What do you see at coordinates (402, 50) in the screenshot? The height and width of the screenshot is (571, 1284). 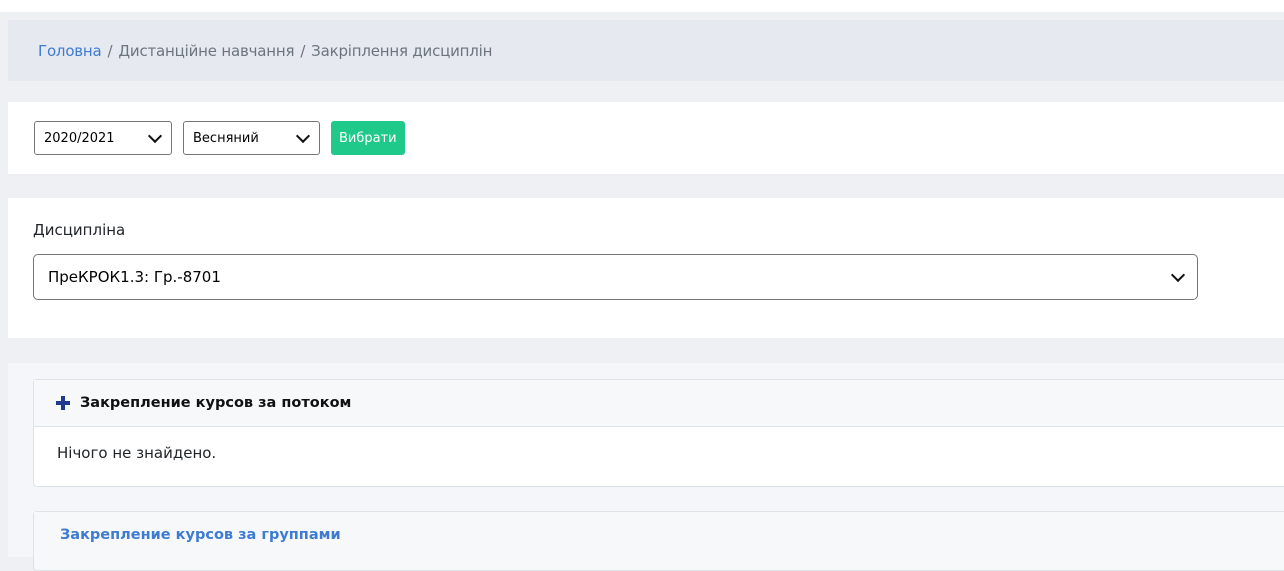 I see `breadcrumb-current: Закріплення дисциплін` at bounding box center [402, 50].